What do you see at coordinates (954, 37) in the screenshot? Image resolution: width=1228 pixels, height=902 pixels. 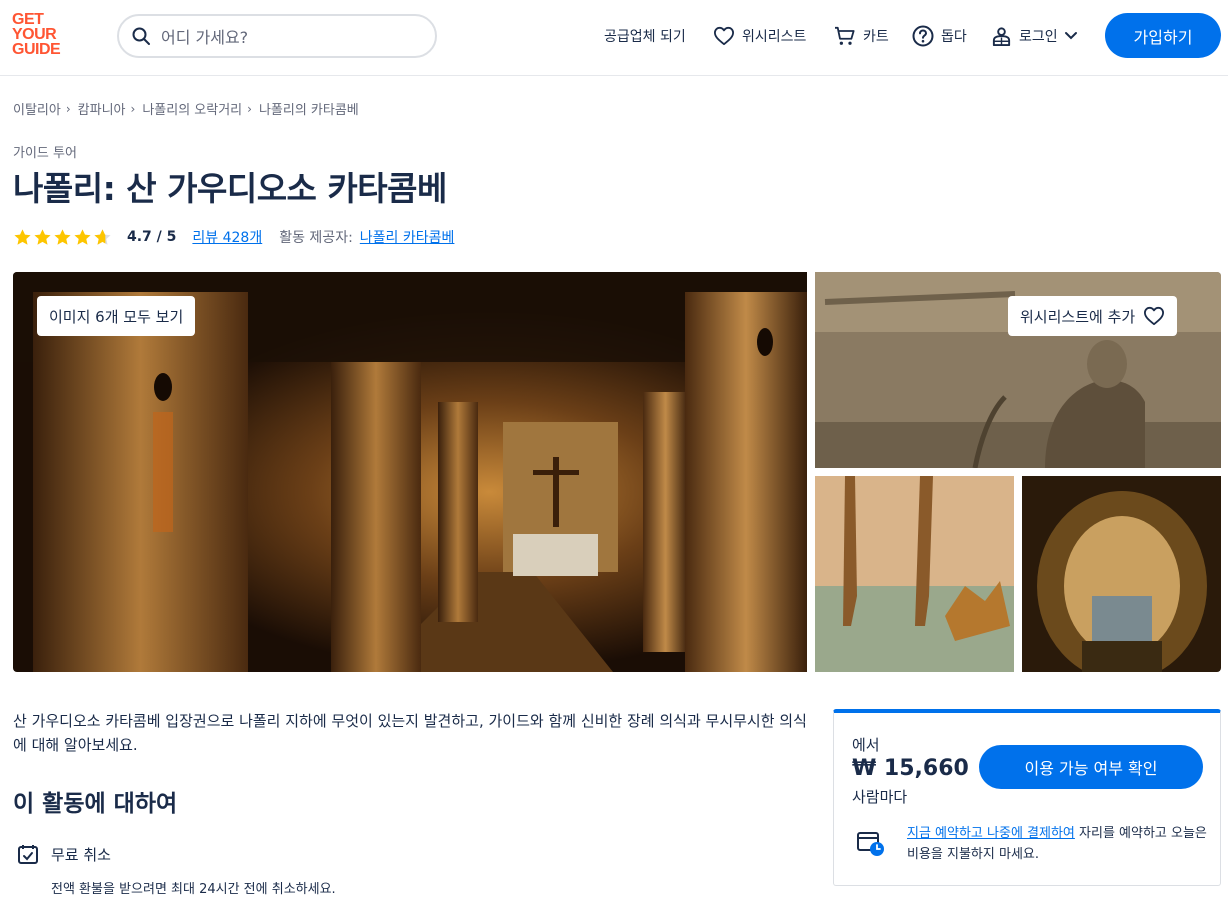 I see `help-label: 돕다` at bounding box center [954, 37].